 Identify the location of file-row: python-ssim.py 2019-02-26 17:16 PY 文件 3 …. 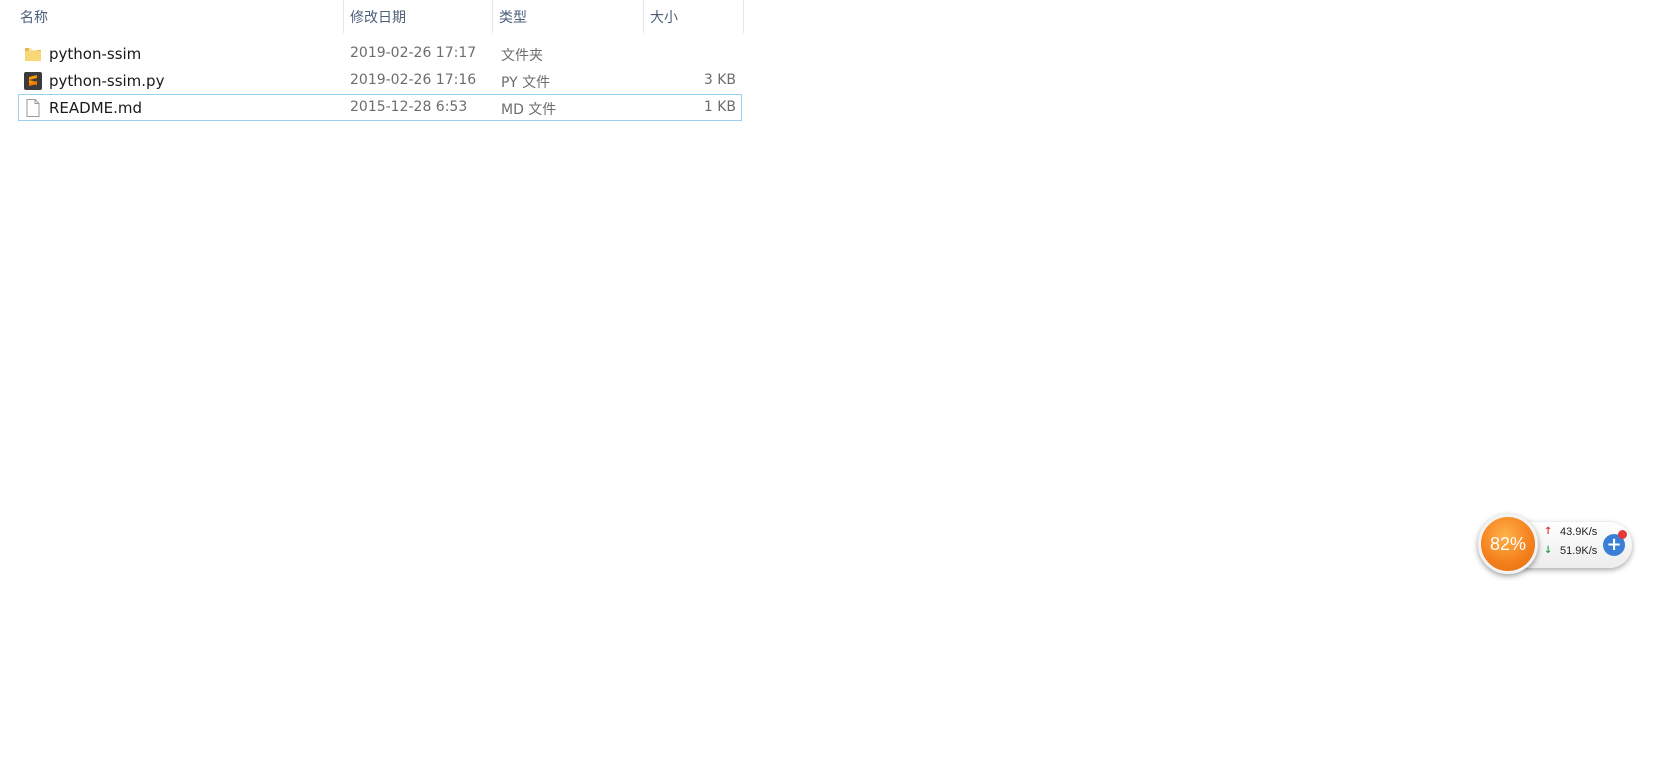
(380, 80).